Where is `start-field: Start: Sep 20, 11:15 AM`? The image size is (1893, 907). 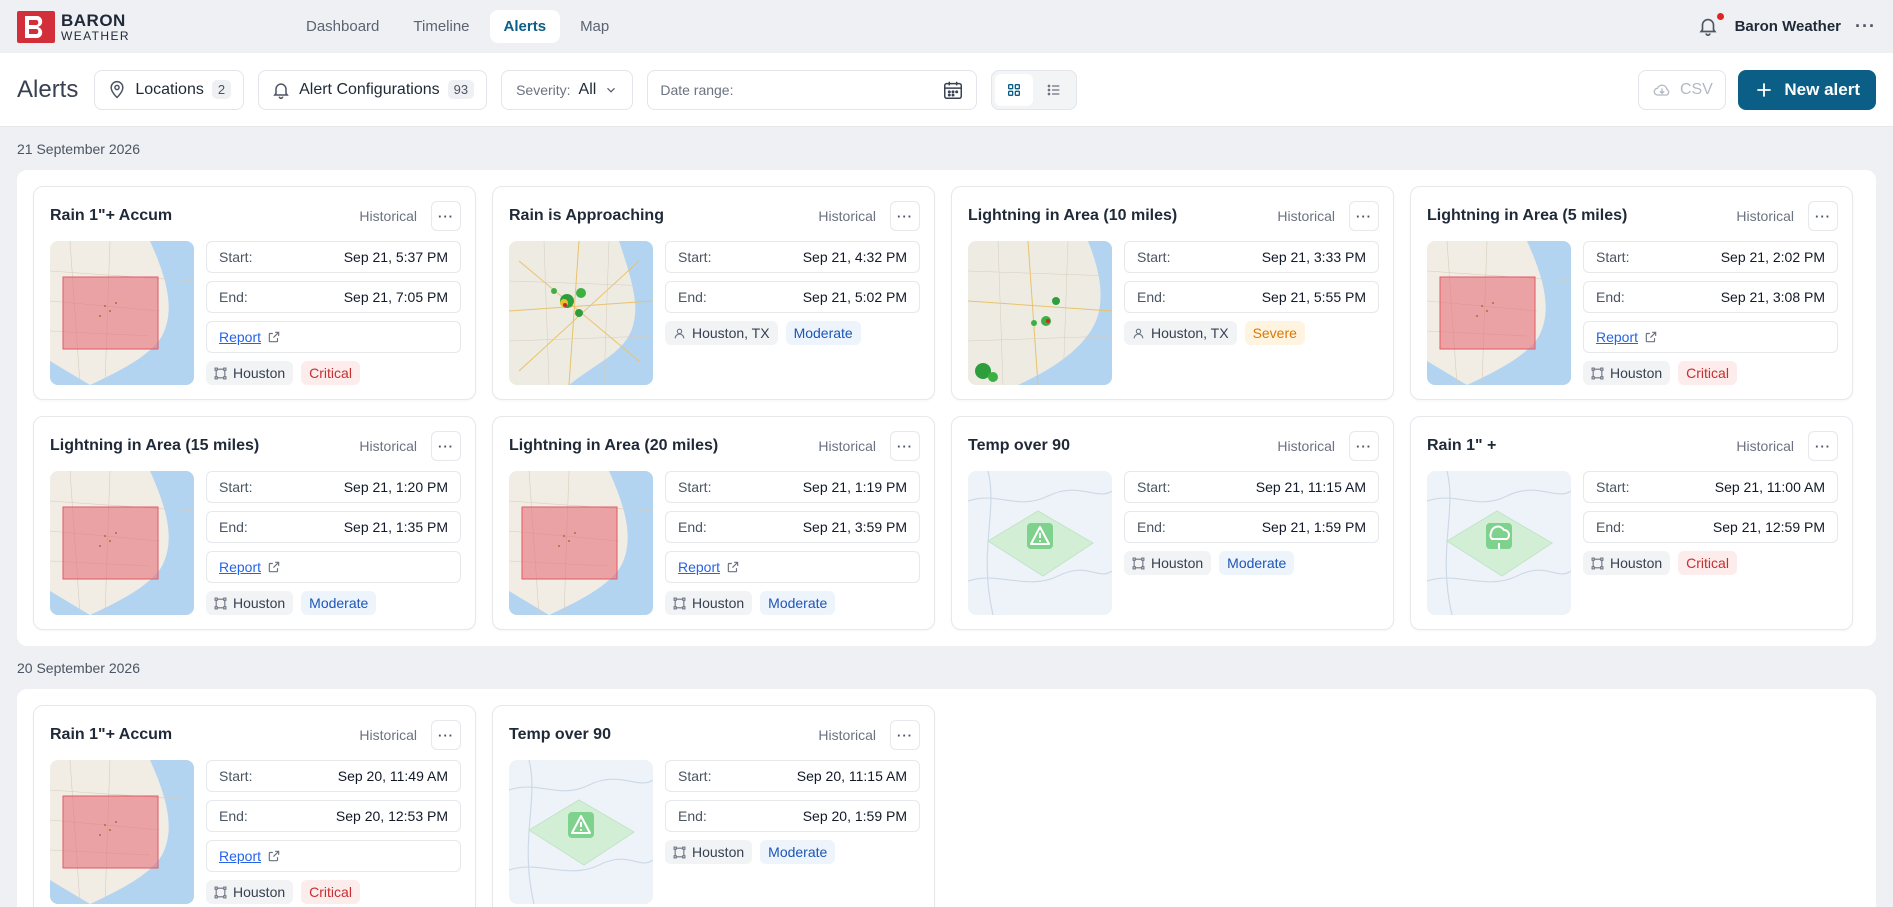
start-field: Start: Sep 20, 11:15 AM is located at coordinates (792, 776).